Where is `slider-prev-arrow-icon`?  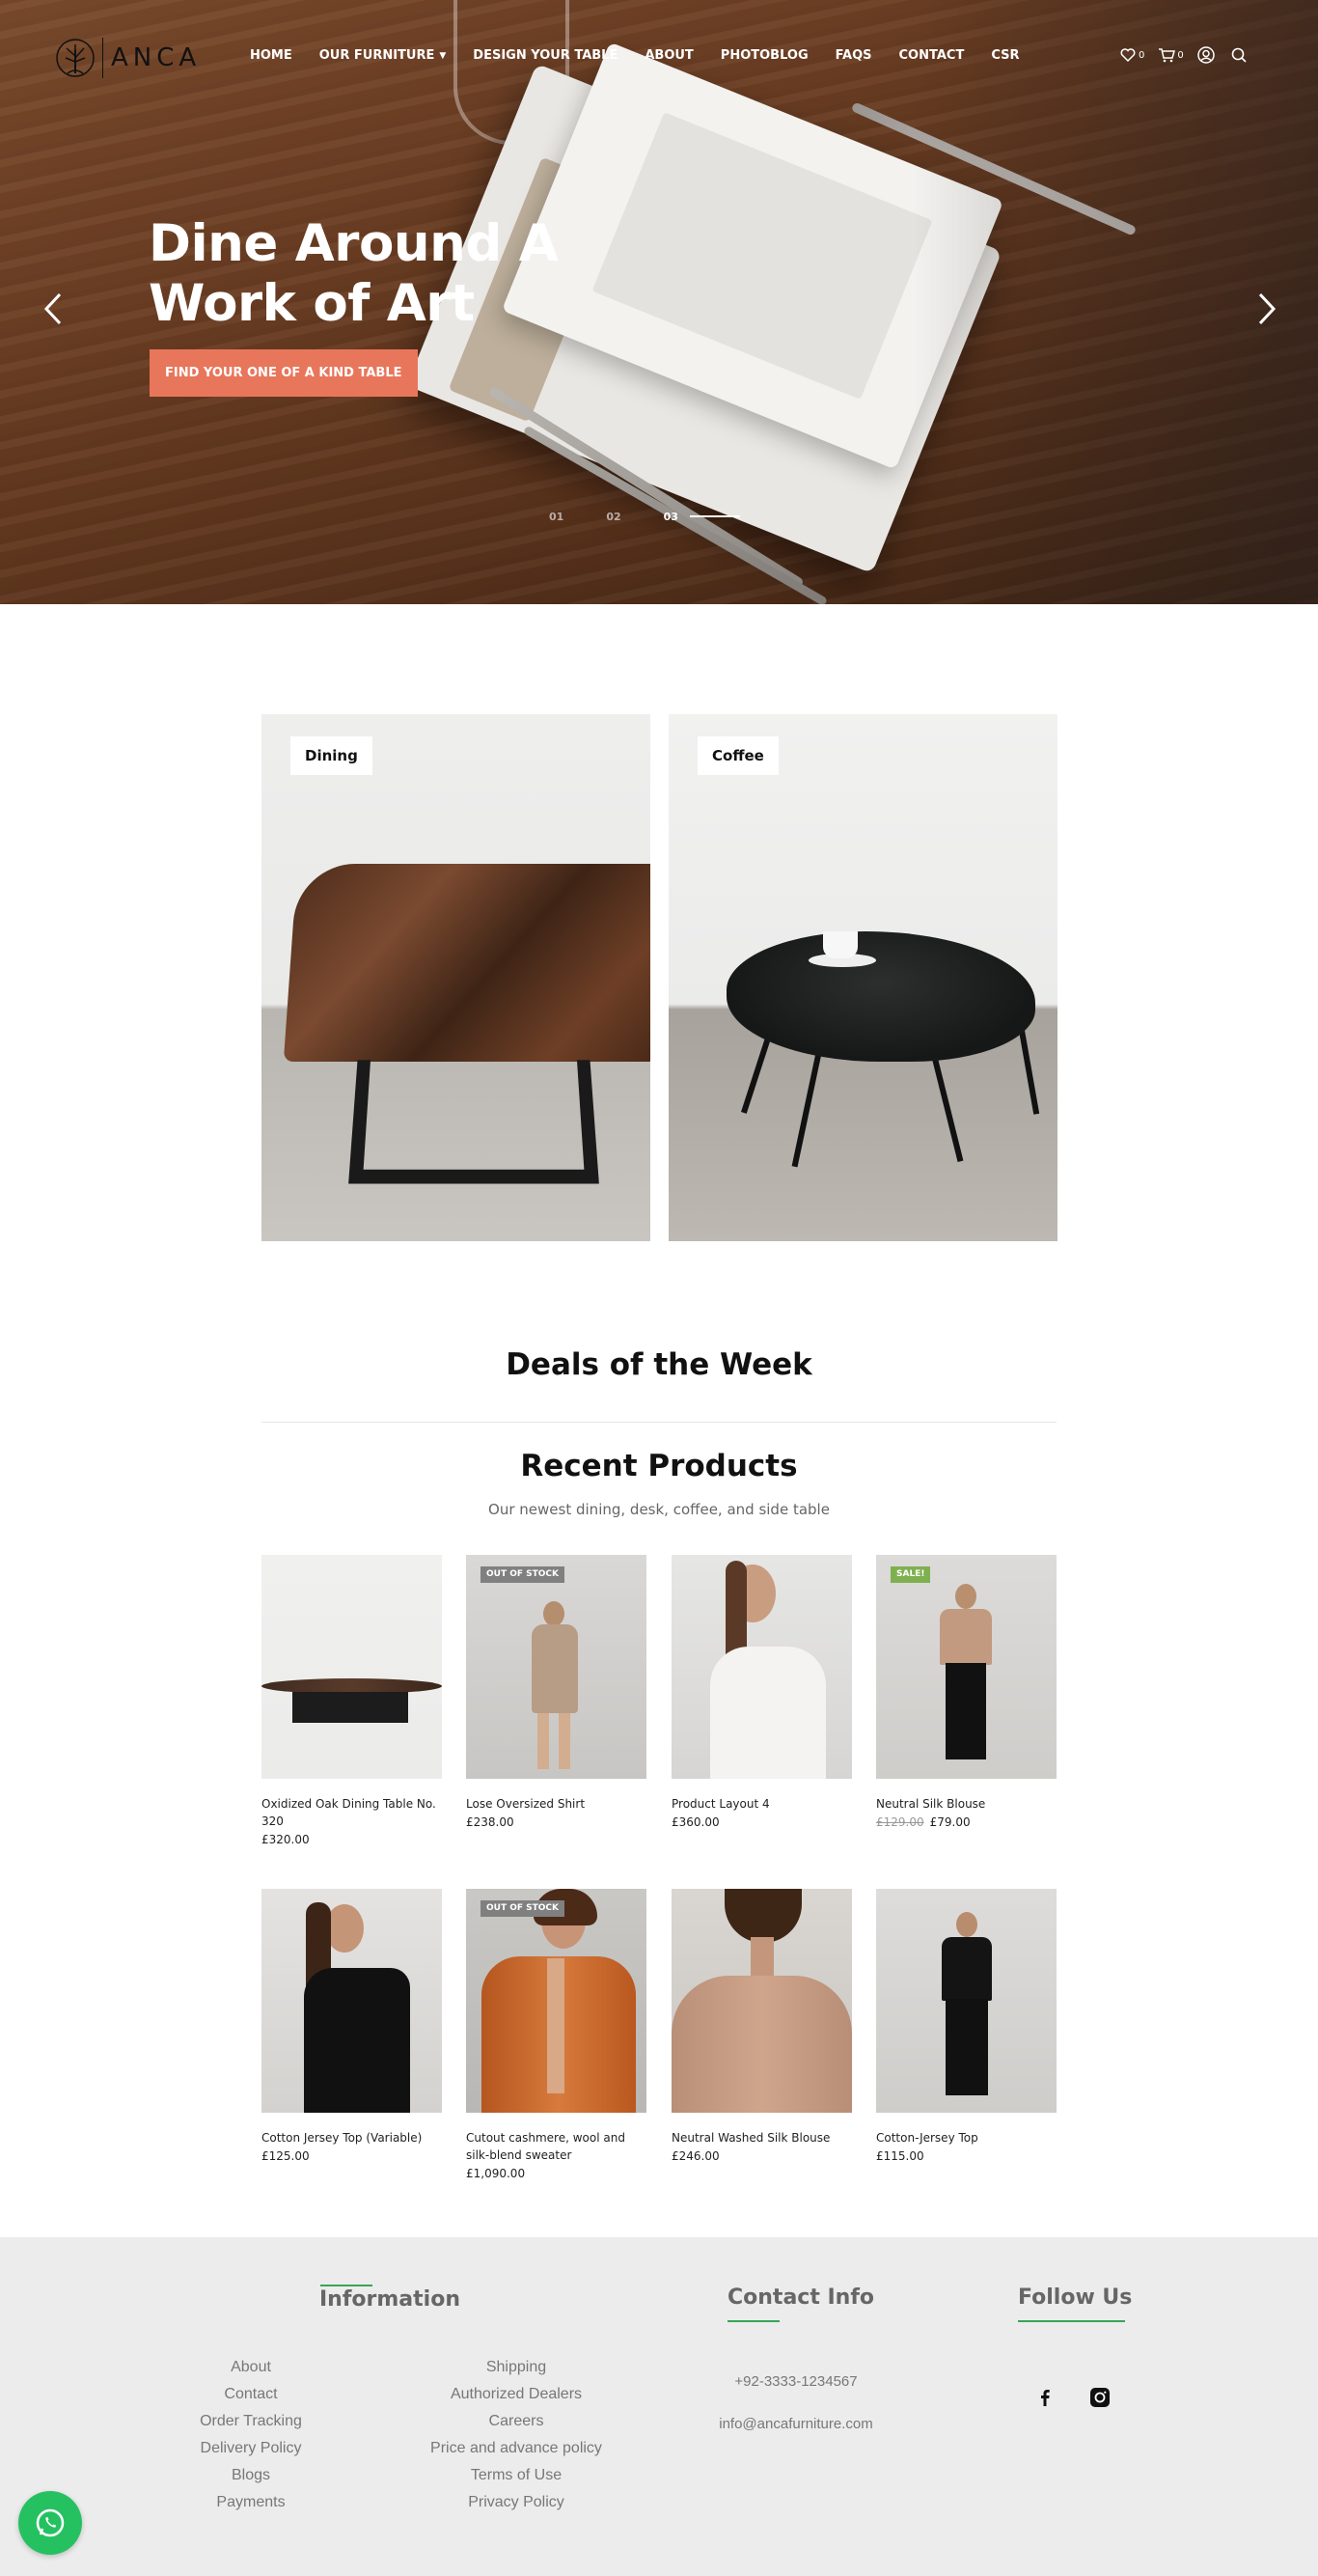
slider-prev-arrow-icon is located at coordinates (53, 308).